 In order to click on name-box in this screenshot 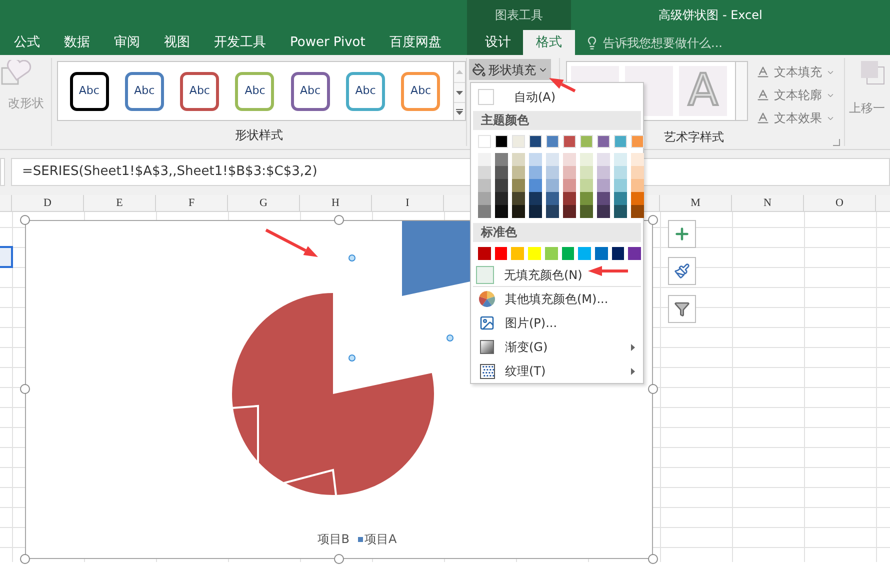, I will do `click(2, 172)`.